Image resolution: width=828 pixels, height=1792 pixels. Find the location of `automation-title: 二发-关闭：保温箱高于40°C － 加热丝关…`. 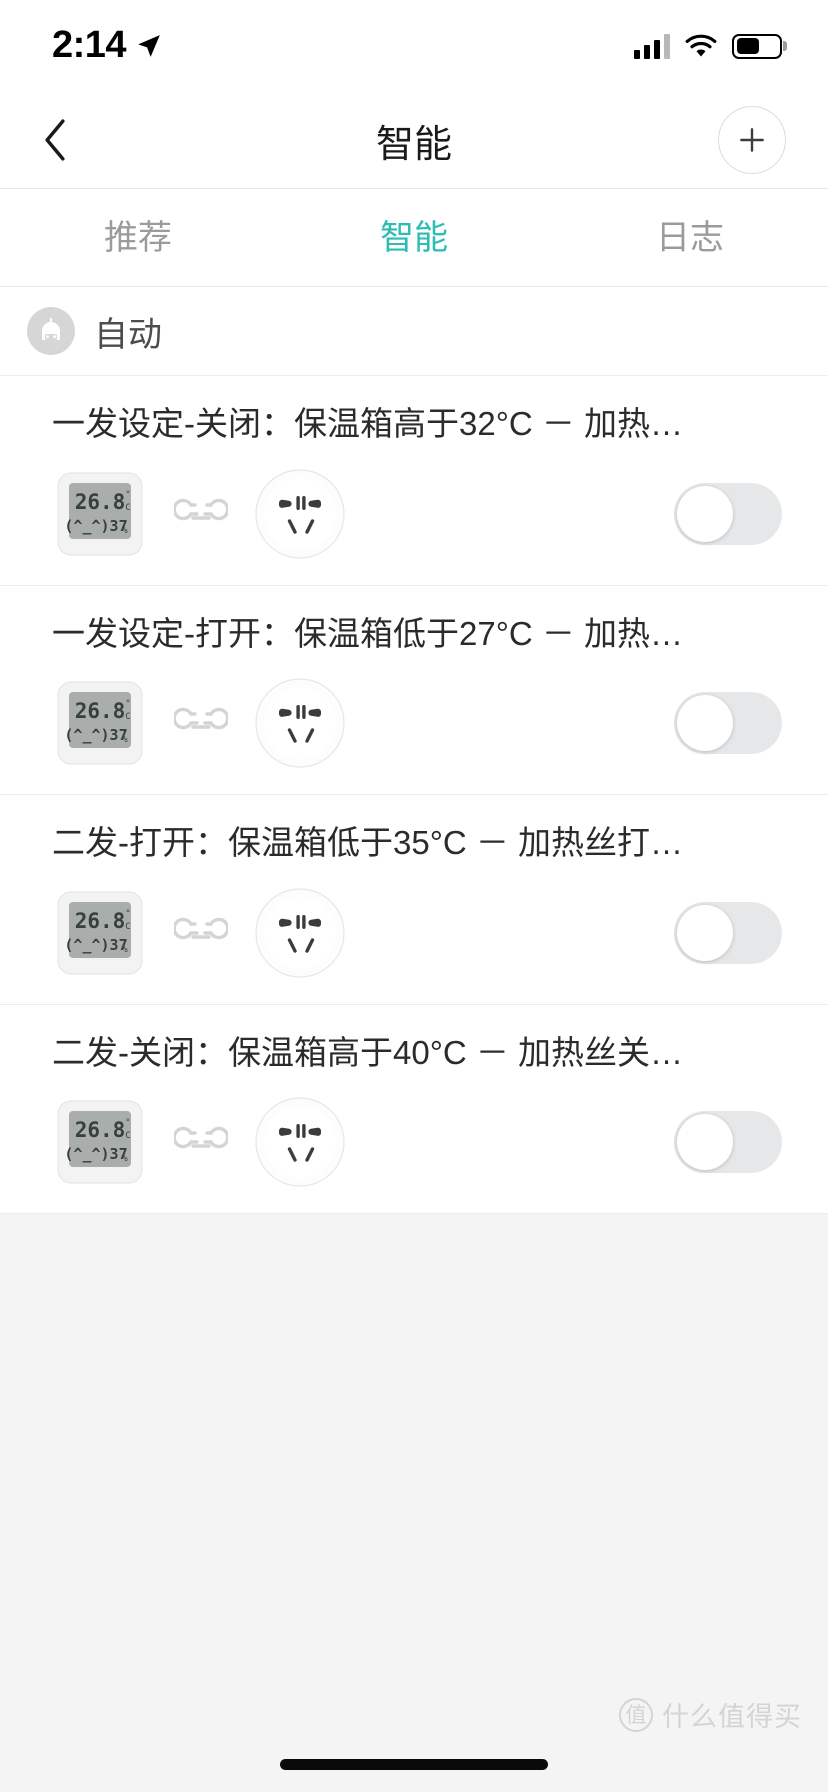

automation-title: 二发-关闭：保温箱高于40°C － 加热丝关… is located at coordinates (368, 1052).